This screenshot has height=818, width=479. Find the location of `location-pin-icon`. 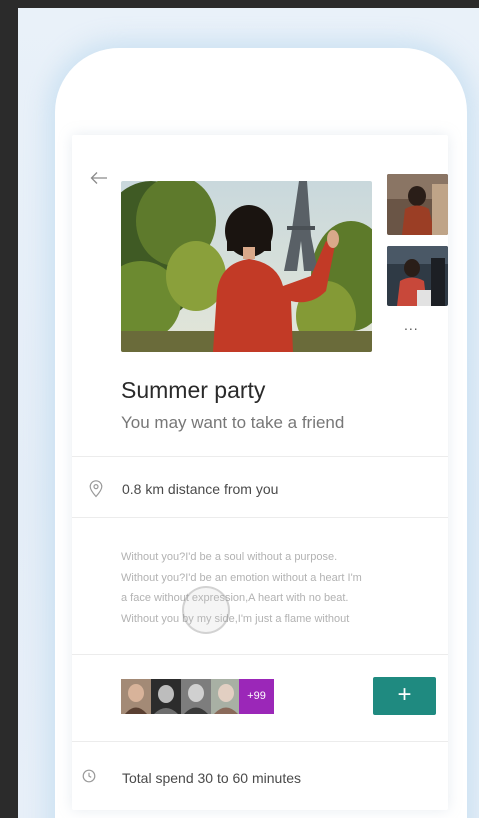

location-pin-icon is located at coordinates (96, 489).